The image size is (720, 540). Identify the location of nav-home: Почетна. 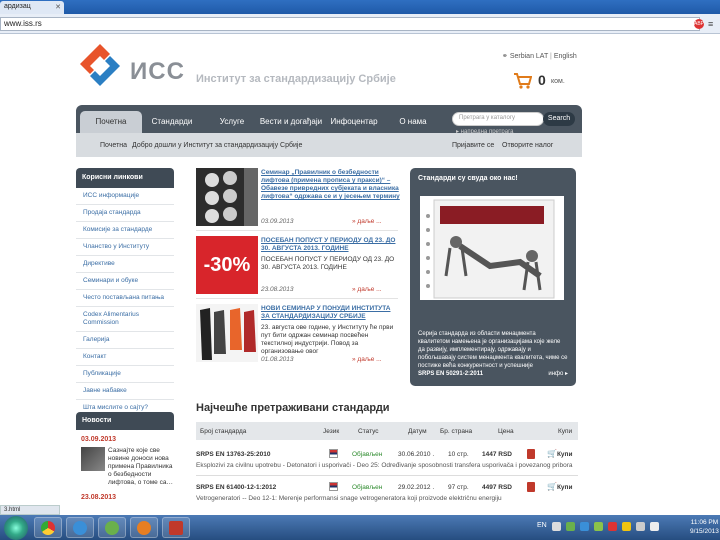
(111, 122).